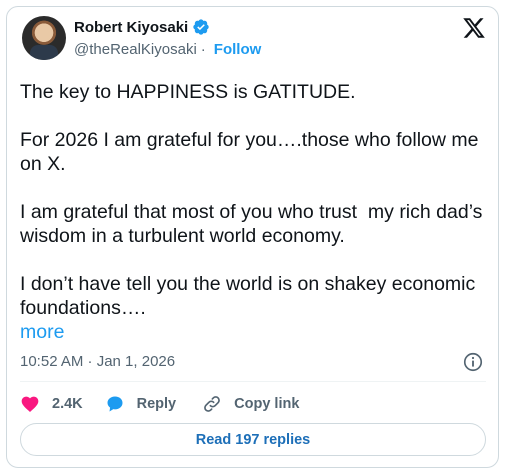  I want to click on copy-link-label: Copy link, so click(267, 404).